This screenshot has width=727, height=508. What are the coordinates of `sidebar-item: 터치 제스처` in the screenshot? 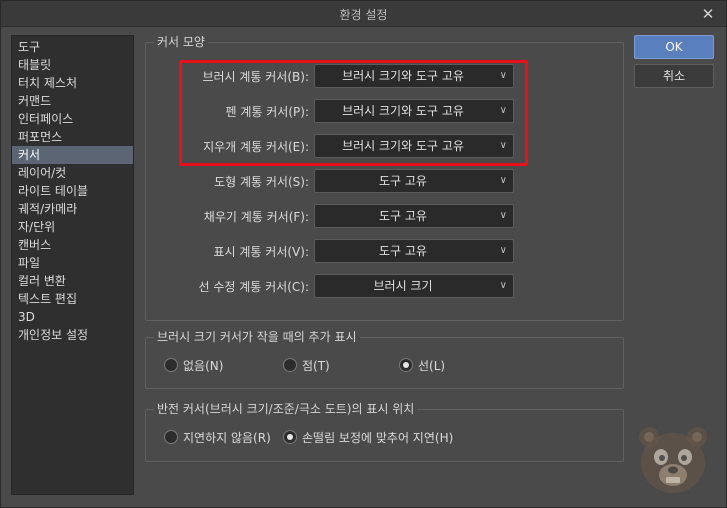 It's located at (72, 83).